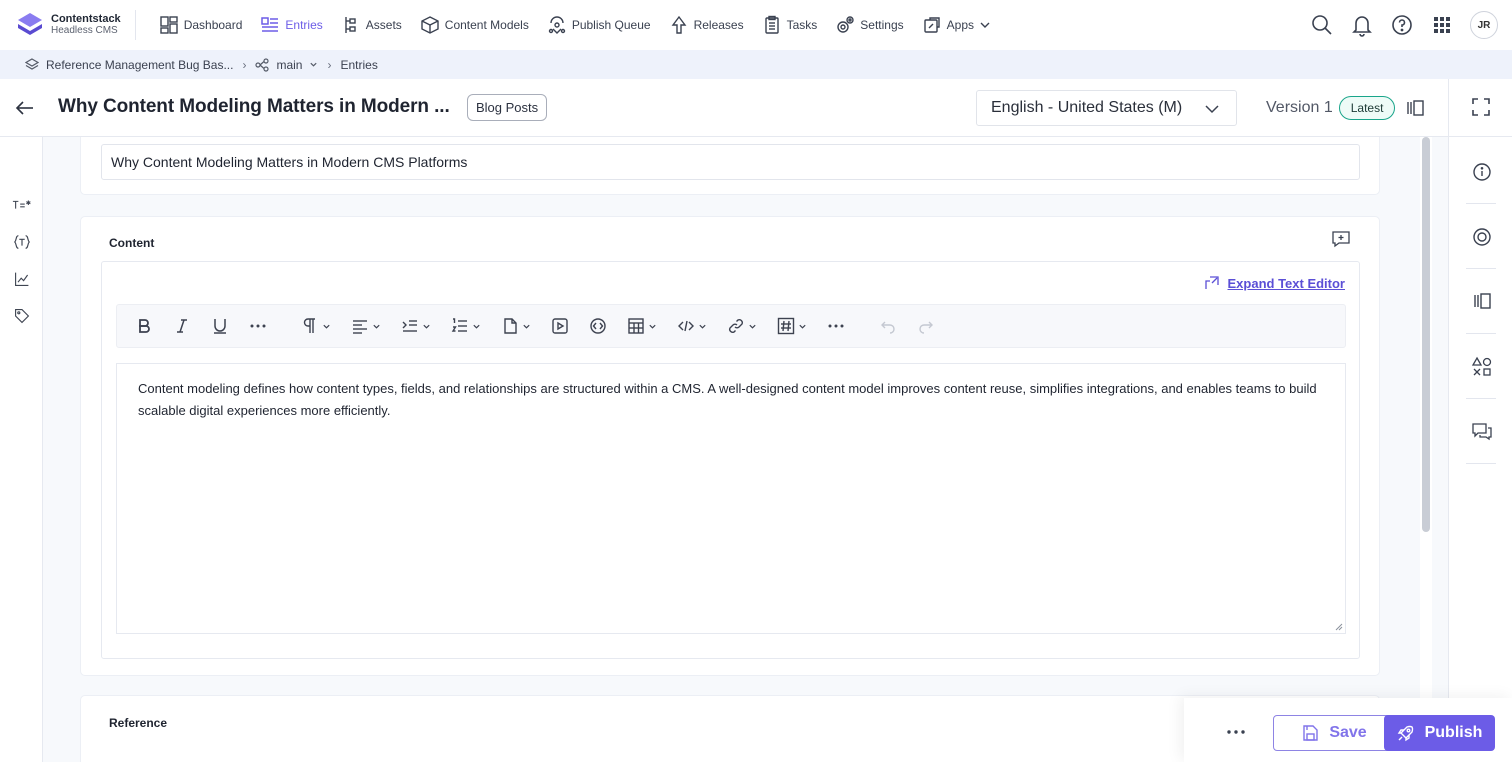 This screenshot has width=1512, height=762. I want to click on hashtag-dropdown, so click(792, 326).